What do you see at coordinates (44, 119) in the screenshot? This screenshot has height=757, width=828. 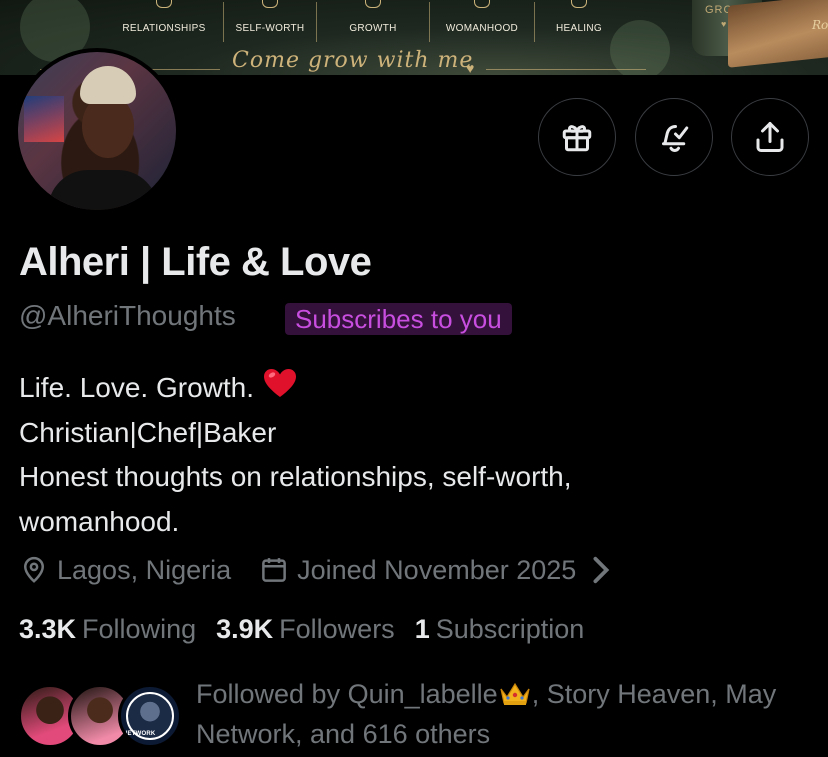 I see `avatar-background-object` at bounding box center [44, 119].